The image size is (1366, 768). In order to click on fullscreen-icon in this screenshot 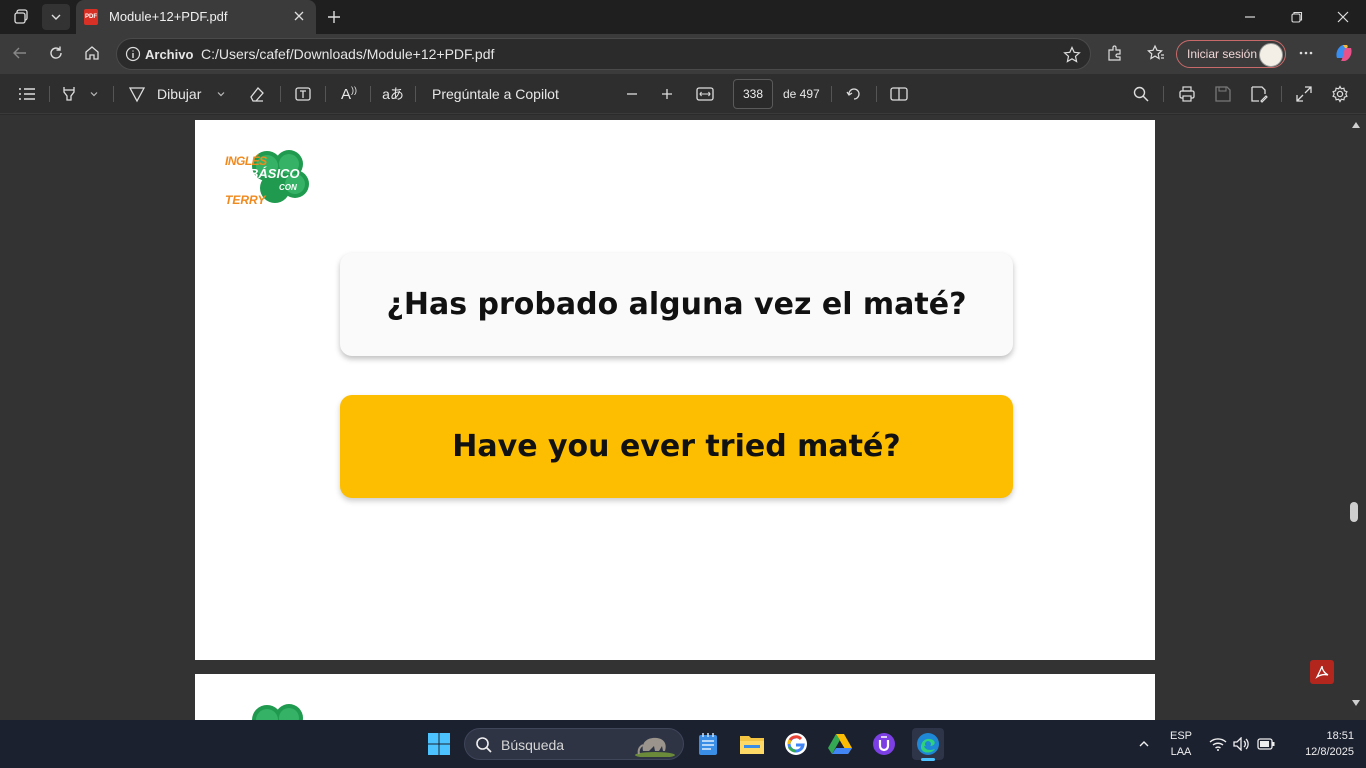, I will do `click(1304, 94)`.